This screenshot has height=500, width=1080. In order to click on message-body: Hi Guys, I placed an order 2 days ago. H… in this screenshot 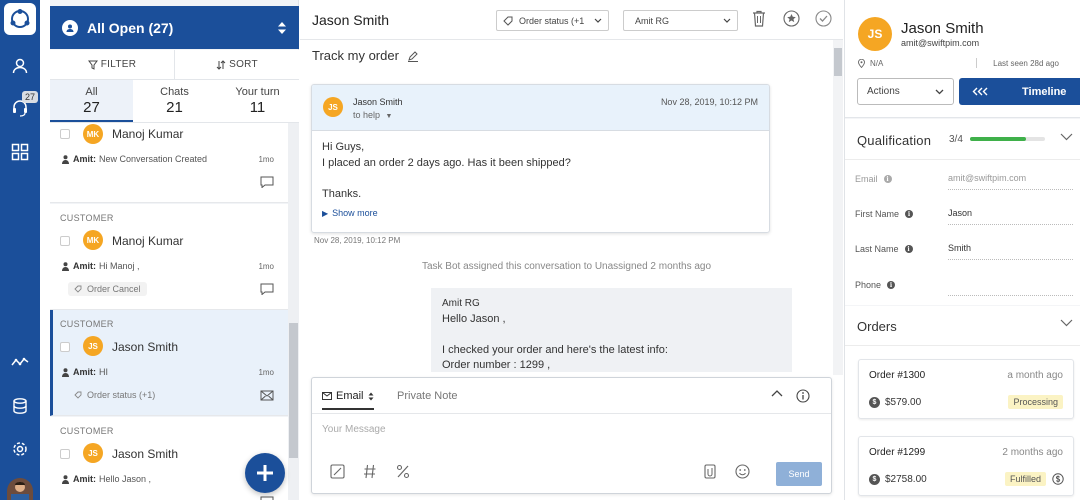, I will do `click(540, 181)`.